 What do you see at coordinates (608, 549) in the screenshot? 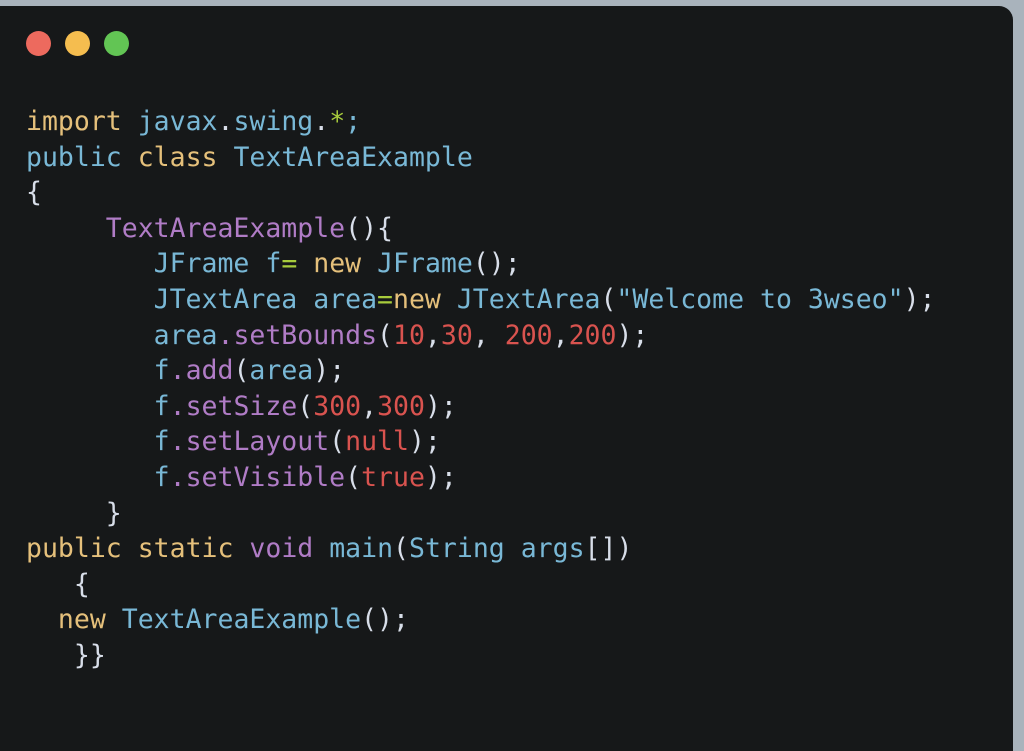
I see `code-token: [])` at bounding box center [608, 549].